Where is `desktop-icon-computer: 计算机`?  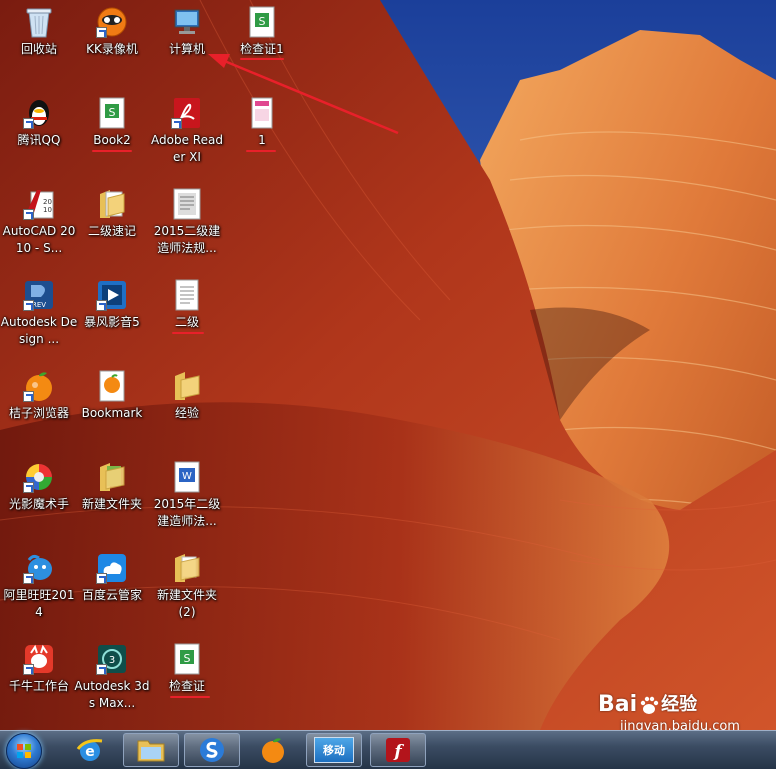 desktop-icon-computer: 计算机 is located at coordinates (187, 41).